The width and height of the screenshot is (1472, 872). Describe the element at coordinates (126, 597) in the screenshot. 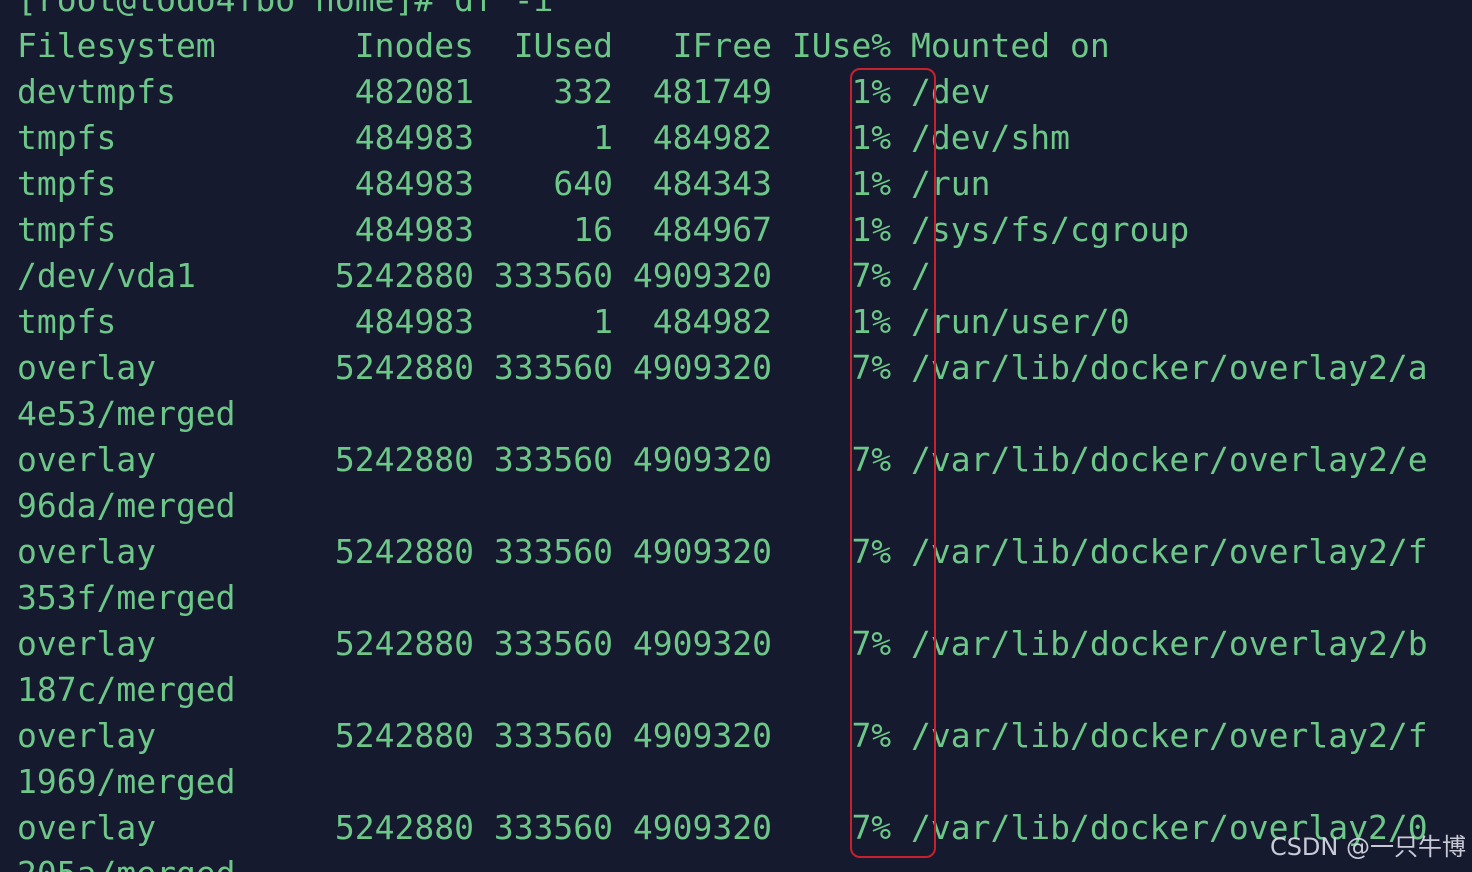

I see `df-row-wrap: 353f/merged` at that location.